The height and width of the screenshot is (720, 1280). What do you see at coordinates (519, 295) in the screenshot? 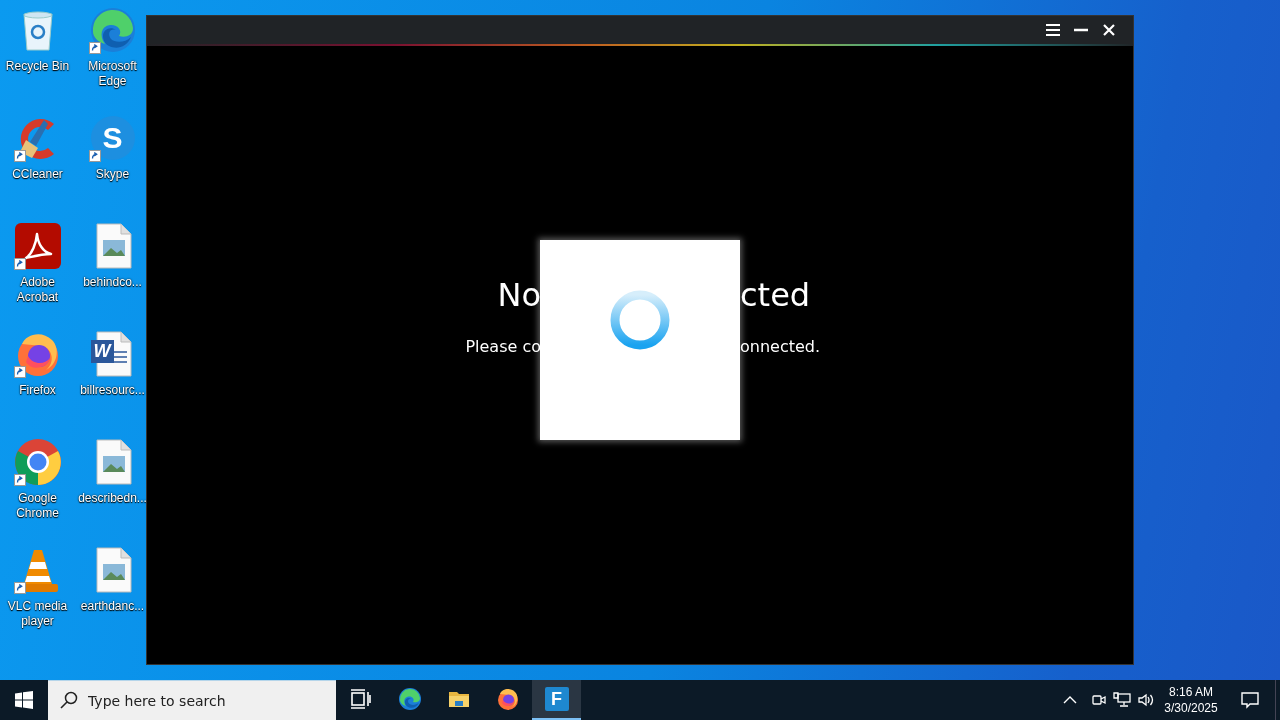
I see `heading-text: No` at bounding box center [519, 295].